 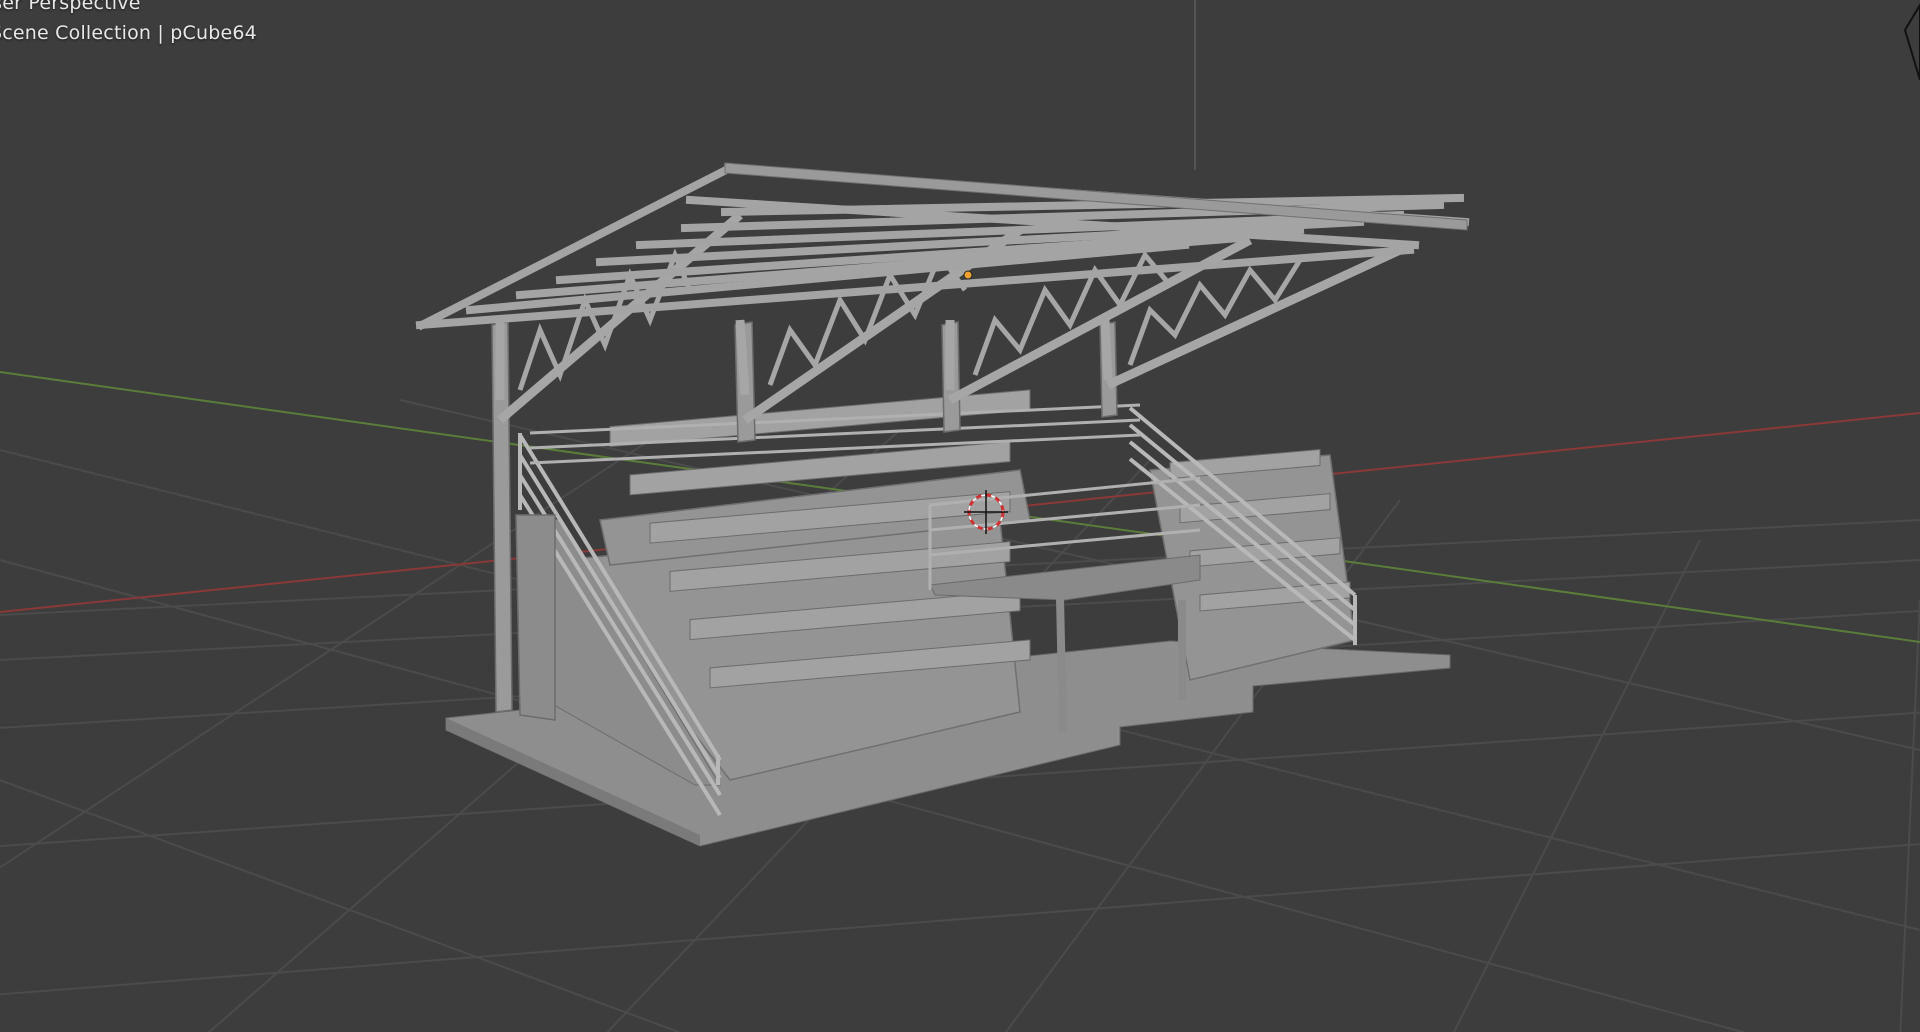 What do you see at coordinates (70, 7) in the screenshot?
I see `viewport-view-name: User Perspective` at bounding box center [70, 7].